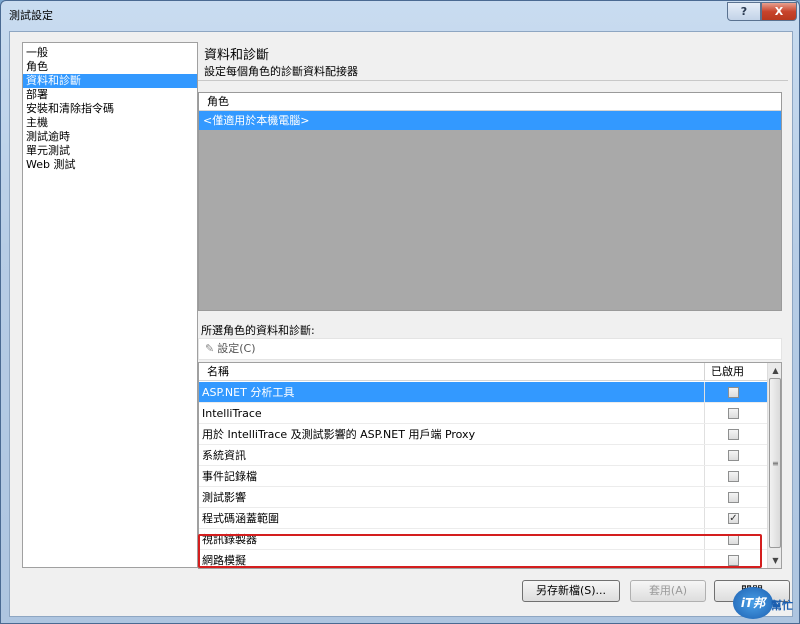 The height and width of the screenshot is (624, 800). What do you see at coordinates (339, 434) in the screenshot?
I see `row-name: 用於 IntelliTrace 及測試影響的 ASP.NET 用戶端 Proxy` at bounding box center [339, 434].